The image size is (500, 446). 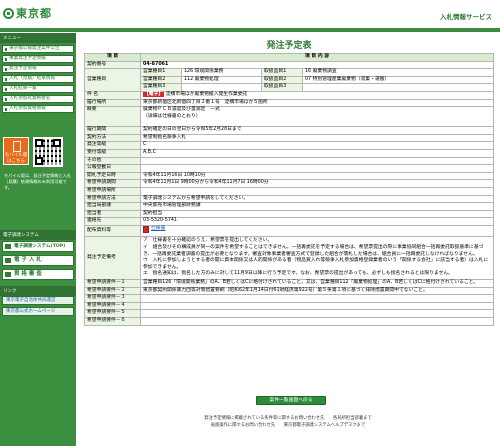 I want to click on opening-date-label: 開札予定日時, so click(x=112, y=176).